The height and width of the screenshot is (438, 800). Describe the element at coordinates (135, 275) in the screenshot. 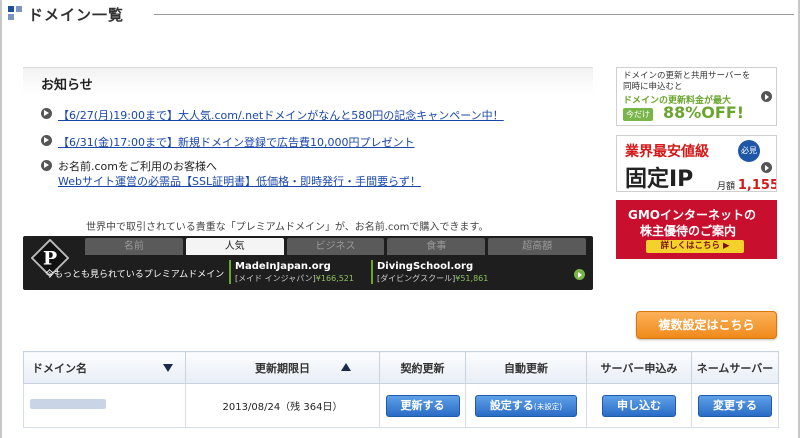

I see `premium-subtitle: 今もっとも見られているプレミアムドメイン` at that location.